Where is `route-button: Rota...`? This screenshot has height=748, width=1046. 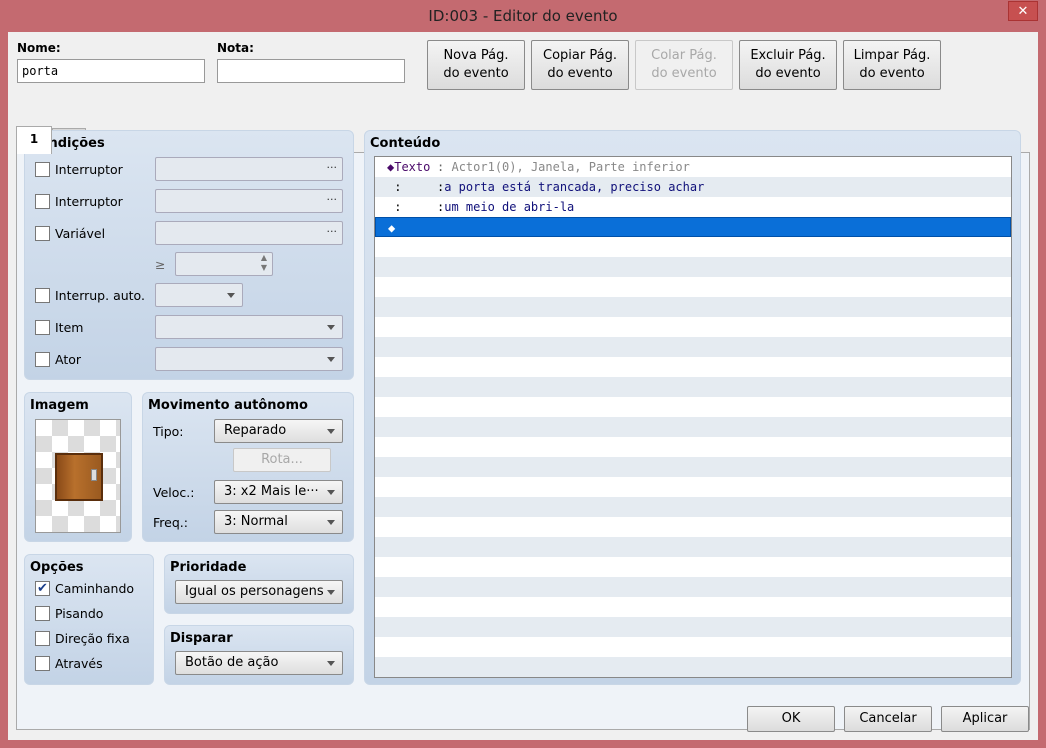 route-button: Rota... is located at coordinates (282, 460).